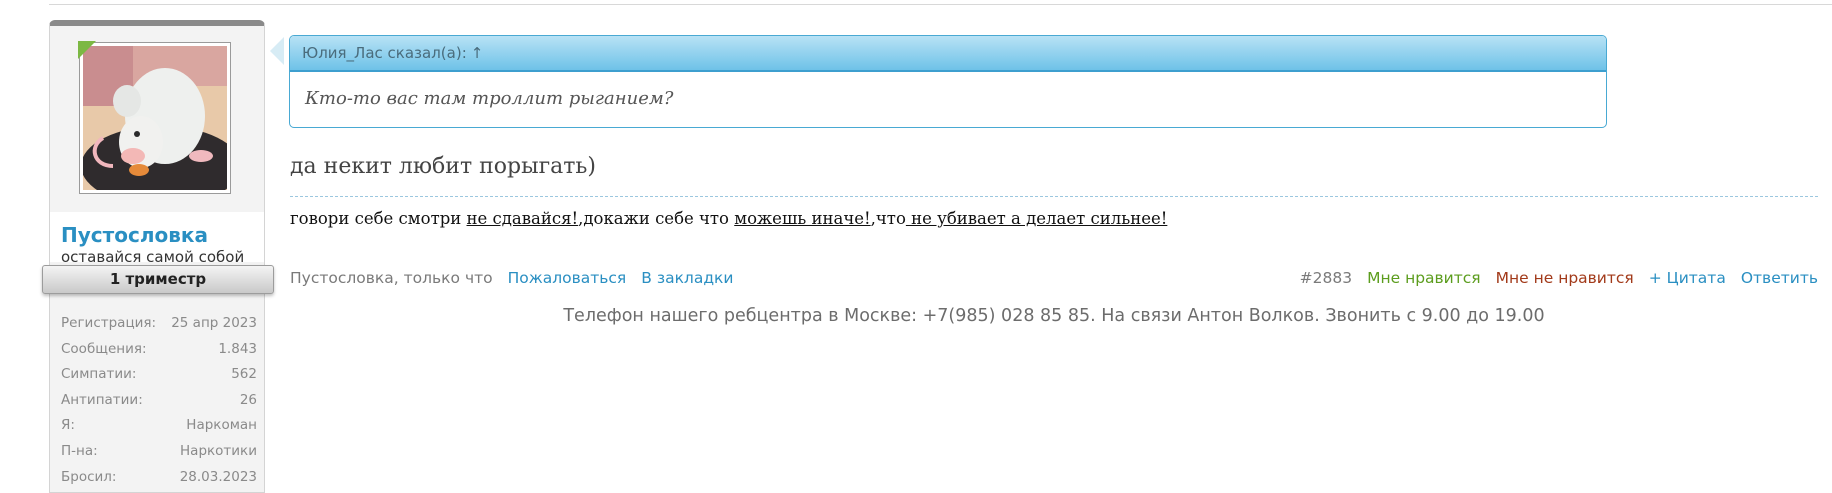  Describe the element at coordinates (1424, 278) in the screenshot. I see `like-button: Мне нравится` at that location.